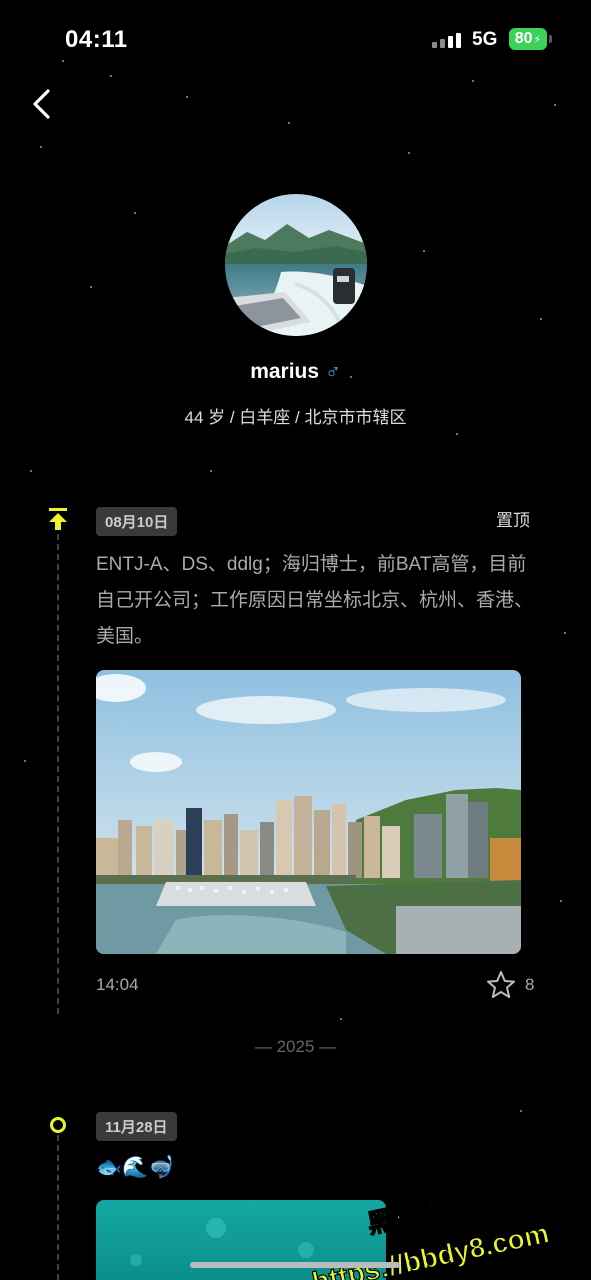 This screenshot has width=591, height=1280. I want to click on chevron-left-icon, so click(41, 104).